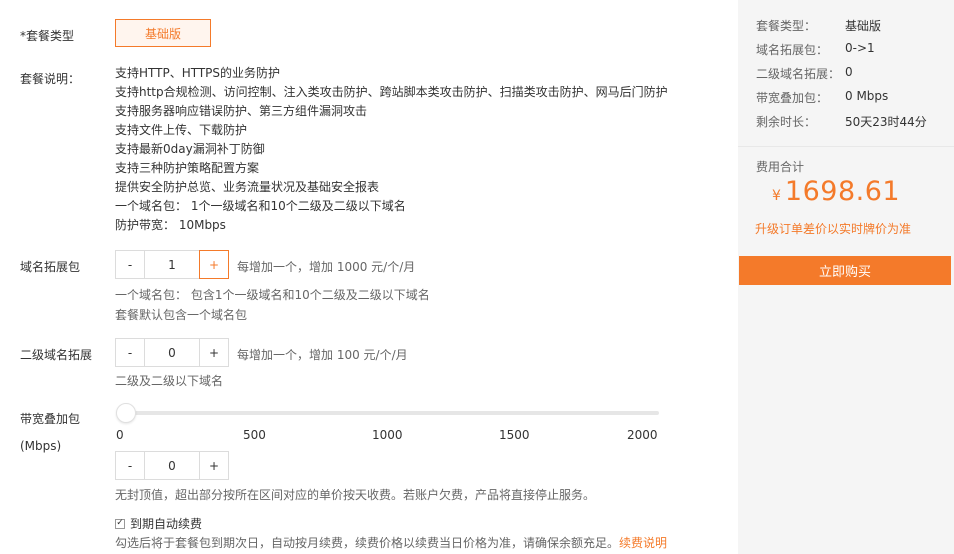 The width and height of the screenshot is (954, 554). I want to click on domain-note: 一个域名包： 包含1个一级域名和10个二级及二级以下域名, so click(272, 295).